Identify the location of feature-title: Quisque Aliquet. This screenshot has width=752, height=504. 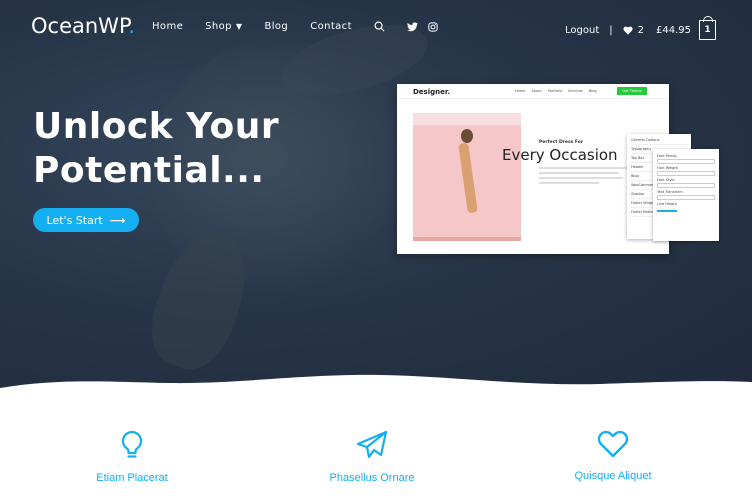
(613, 476).